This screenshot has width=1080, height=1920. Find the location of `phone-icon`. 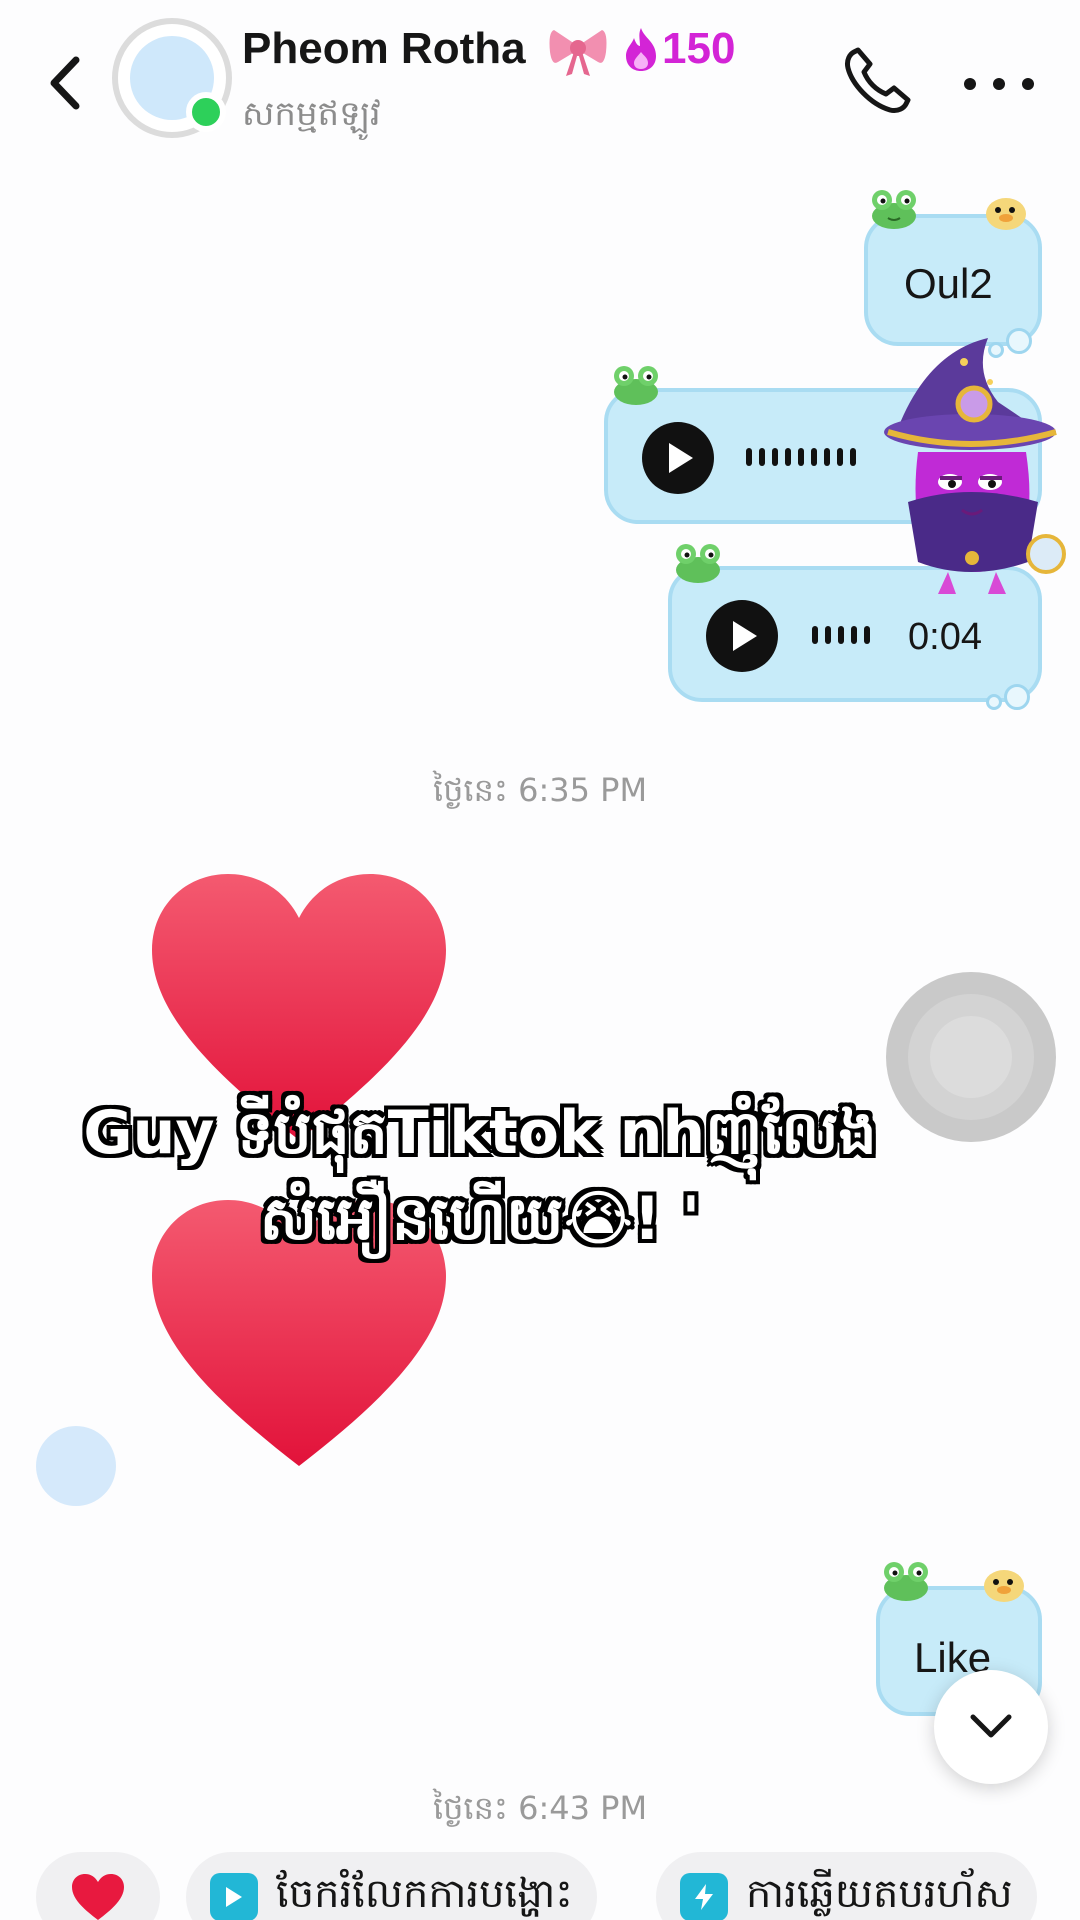

phone-icon is located at coordinates (878, 80).